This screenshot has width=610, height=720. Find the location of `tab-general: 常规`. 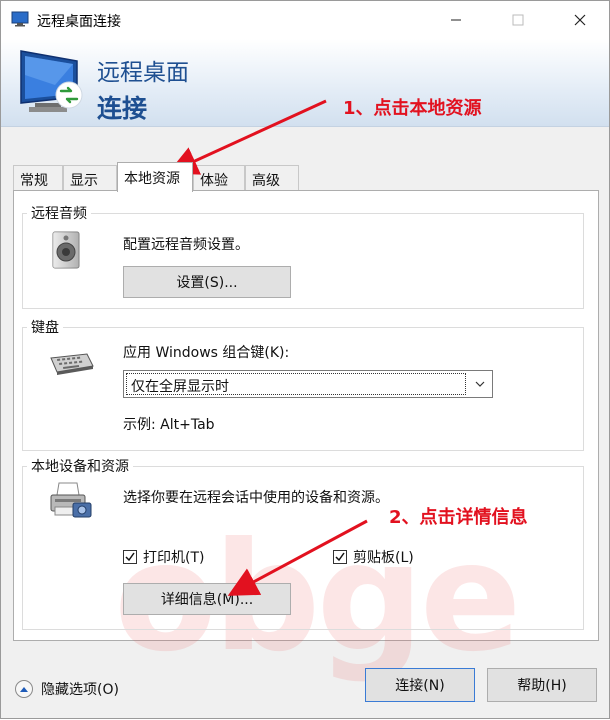

tab-general: 常规 is located at coordinates (38, 178).